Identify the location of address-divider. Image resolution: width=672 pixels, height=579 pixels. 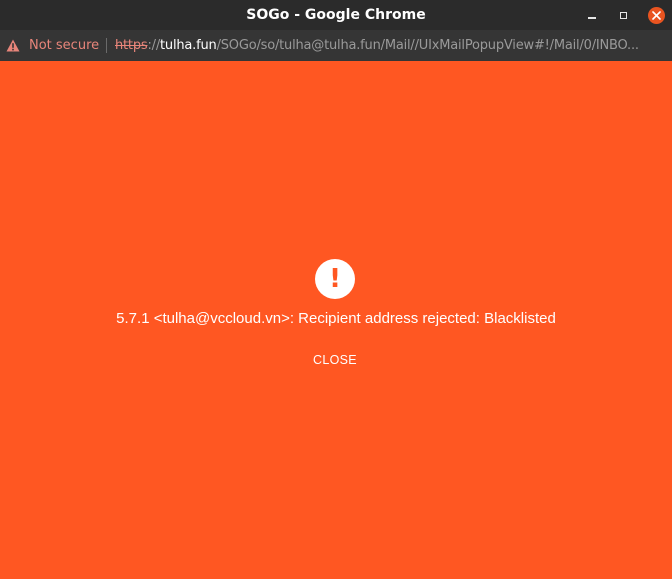
(106, 45).